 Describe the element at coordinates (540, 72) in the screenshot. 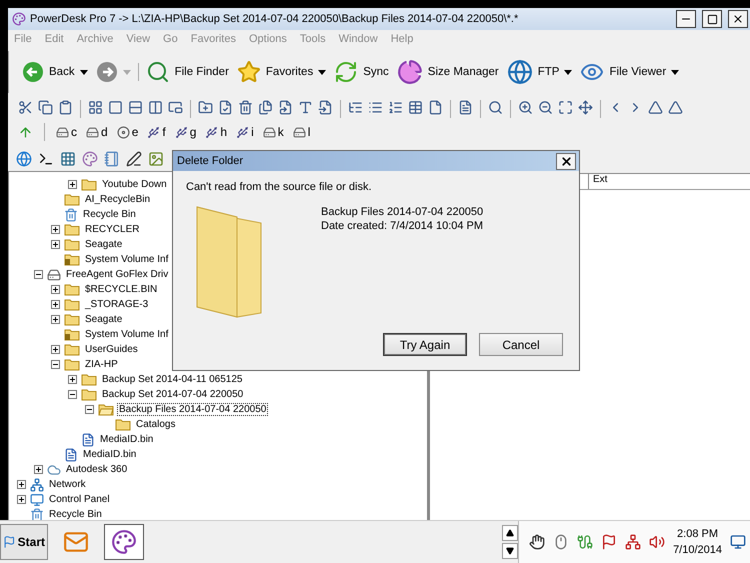

I see `toolbar-button: FTP` at that location.